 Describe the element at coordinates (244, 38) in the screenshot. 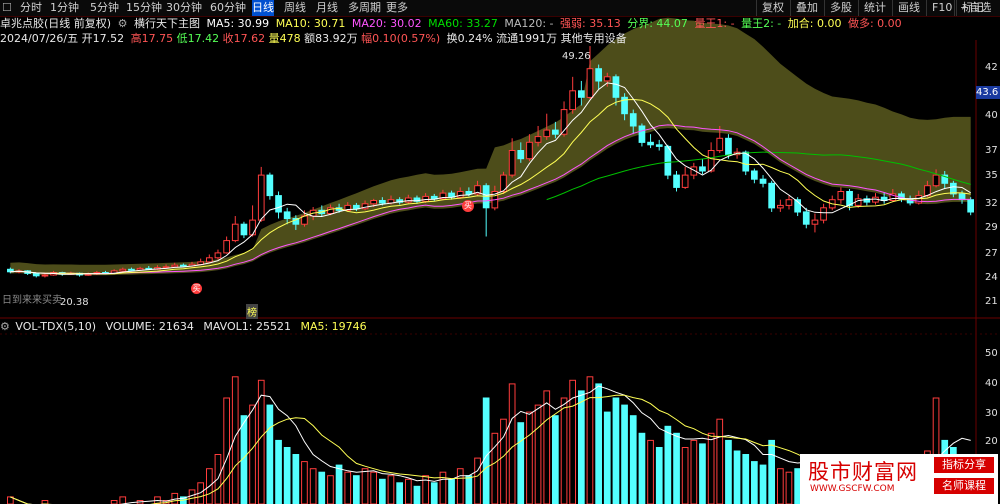

I see `quote-close: 收17.62` at that location.